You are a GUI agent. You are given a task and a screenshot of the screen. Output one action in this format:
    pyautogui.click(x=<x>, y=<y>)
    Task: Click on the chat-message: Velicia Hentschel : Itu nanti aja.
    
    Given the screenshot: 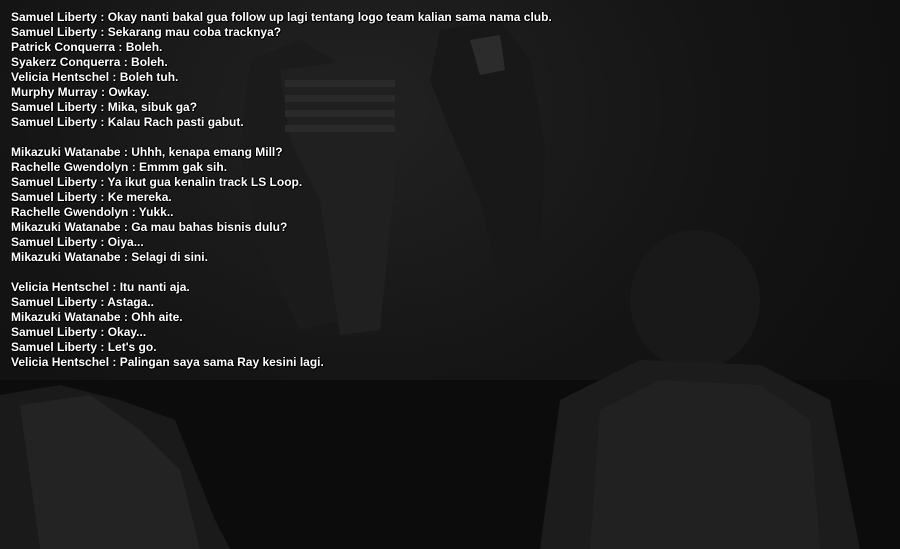 What is the action you would take?
    pyautogui.click(x=100, y=287)
    